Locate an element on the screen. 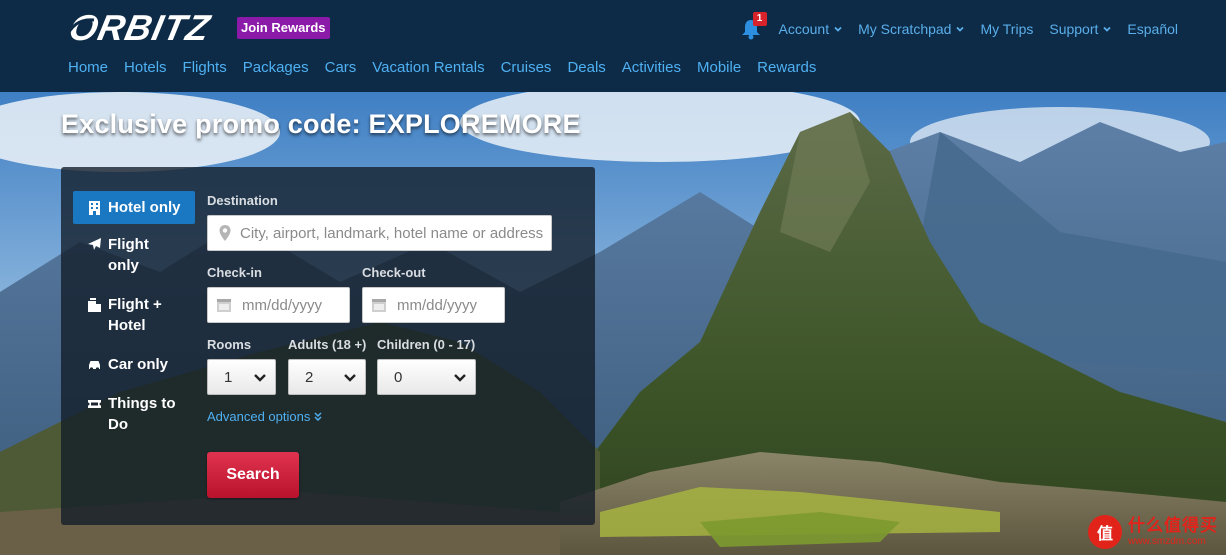 The height and width of the screenshot is (555, 1226). children-select: 0 is located at coordinates (426, 377).